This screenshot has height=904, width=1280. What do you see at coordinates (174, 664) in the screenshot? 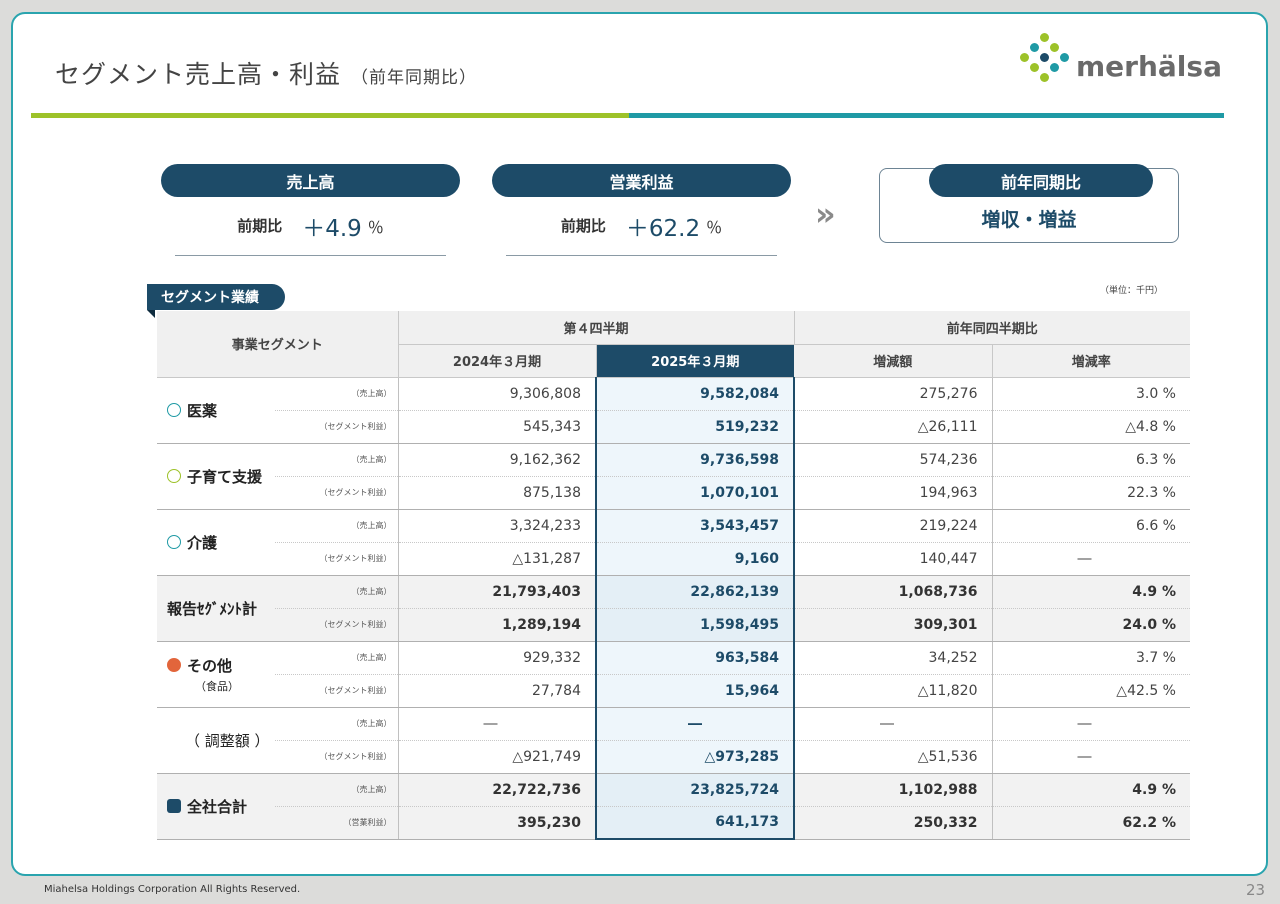
I see `food-icon` at bounding box center [174, 664].